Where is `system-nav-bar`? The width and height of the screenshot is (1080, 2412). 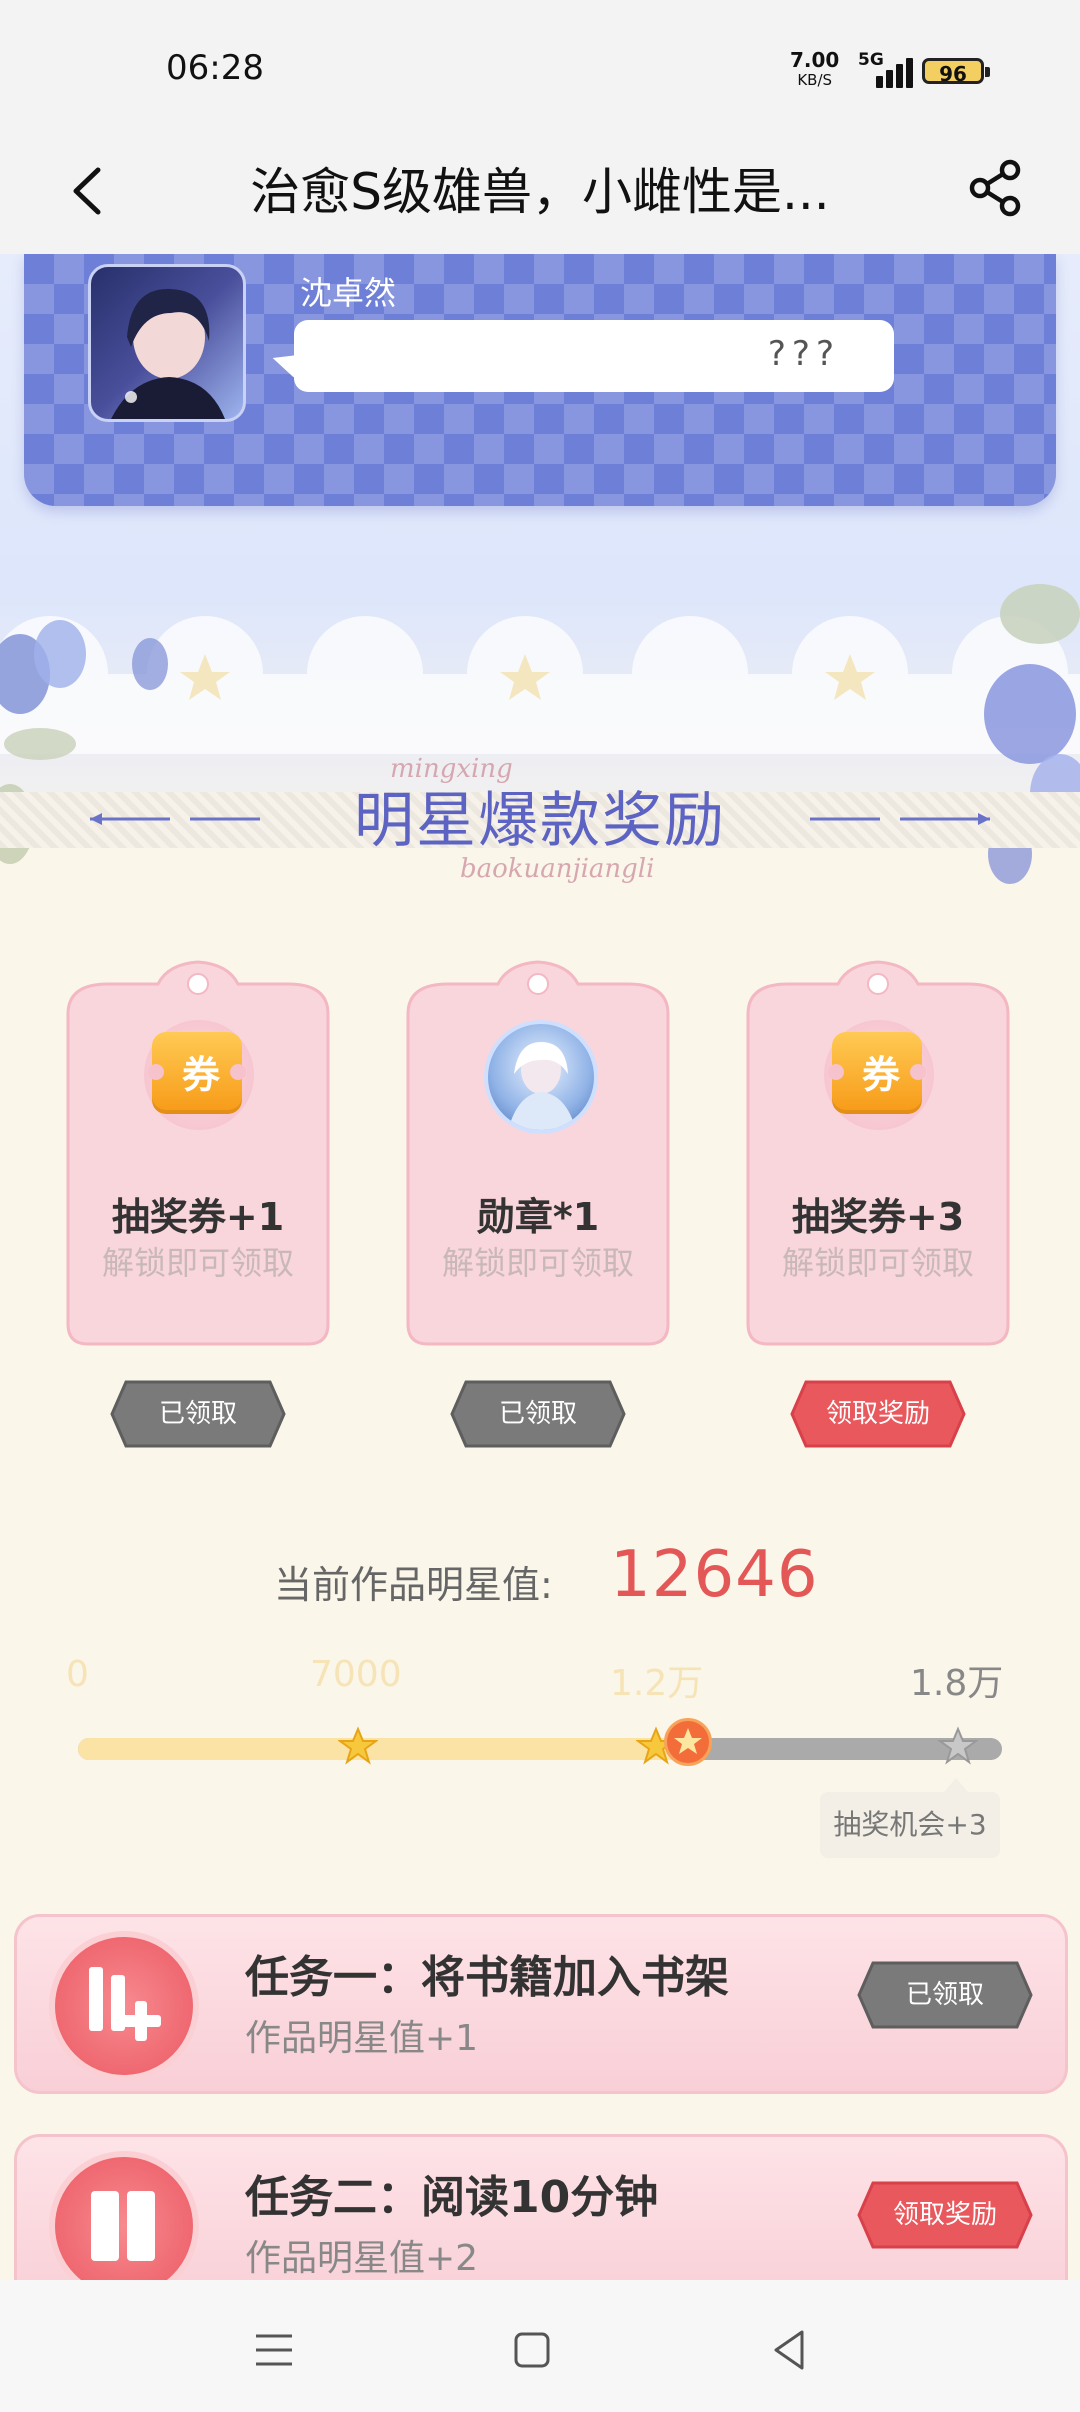 system-nav-bar is located at coordinates (540, 2346).